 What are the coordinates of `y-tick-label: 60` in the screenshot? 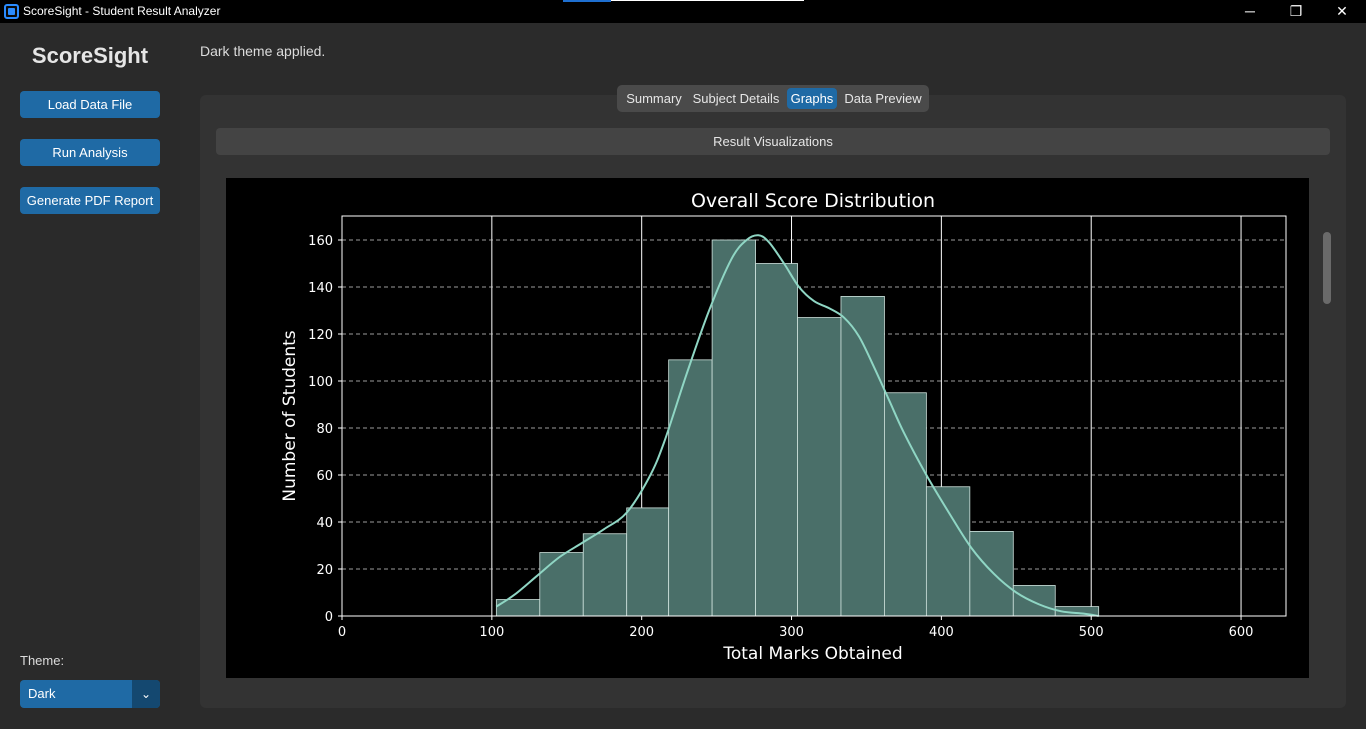 It's located at (324, 476).